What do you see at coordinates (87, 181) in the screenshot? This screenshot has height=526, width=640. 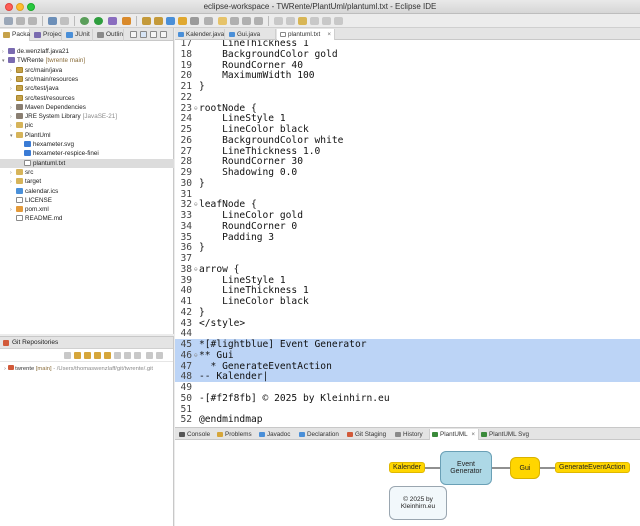 I see `tree-item: › target` at bounding box center [87, 181].